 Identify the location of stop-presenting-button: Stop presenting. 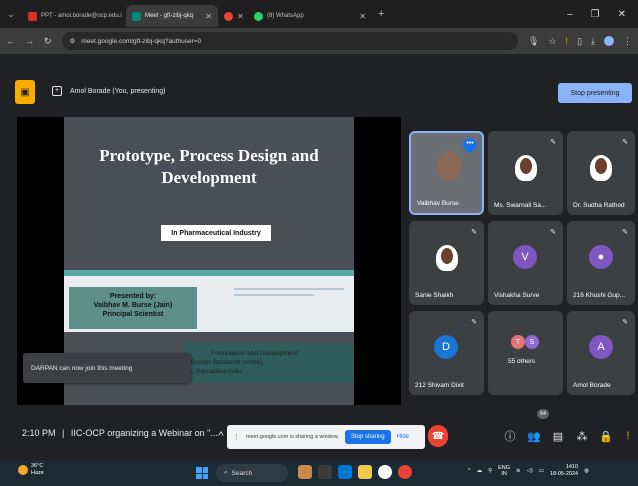
(595, 93).